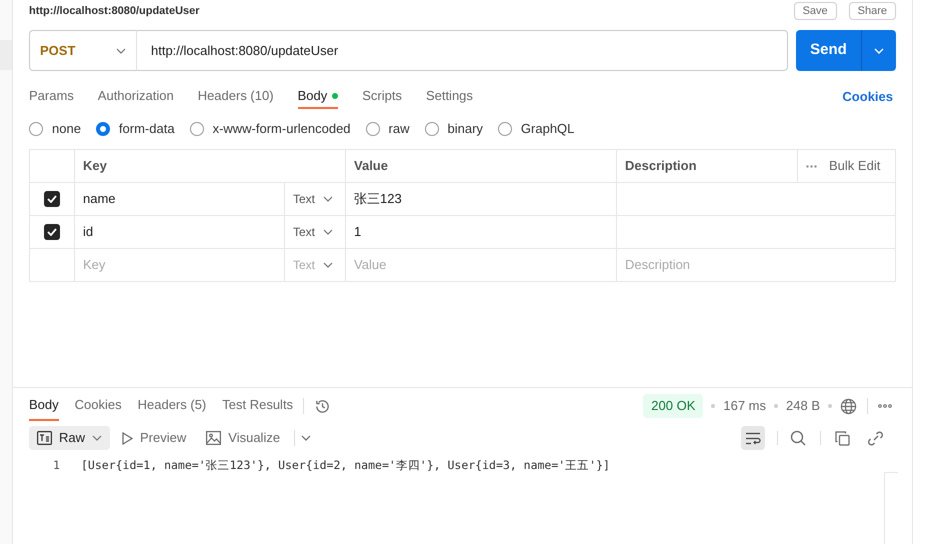 Image resolution: width=937 pixels, height=544 pixels. I want to click on column-header: Description, so click(707, 166).